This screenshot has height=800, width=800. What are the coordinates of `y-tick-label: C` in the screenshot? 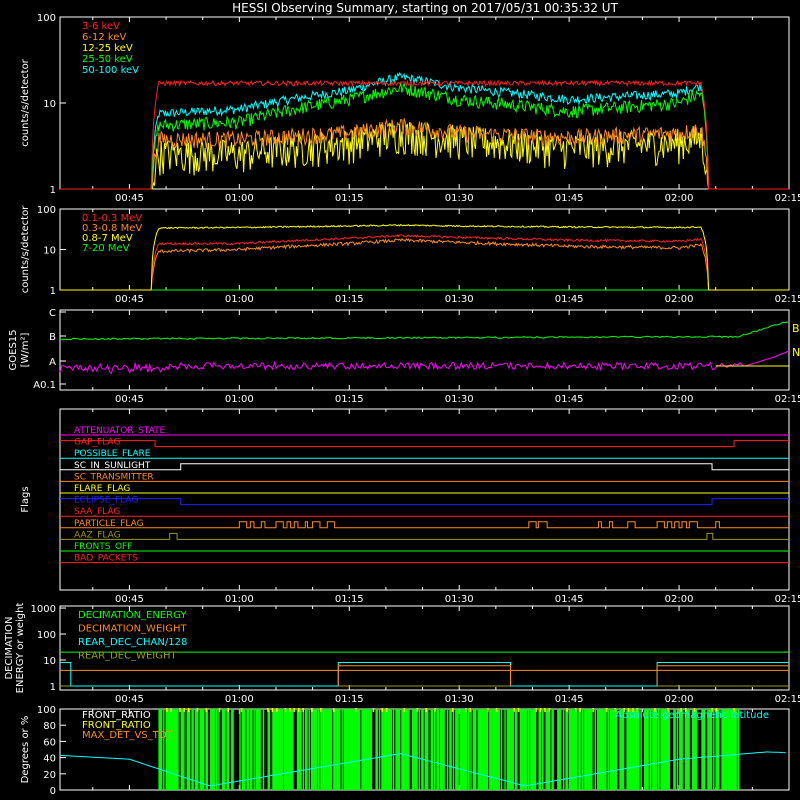 It's located at (52, 313).